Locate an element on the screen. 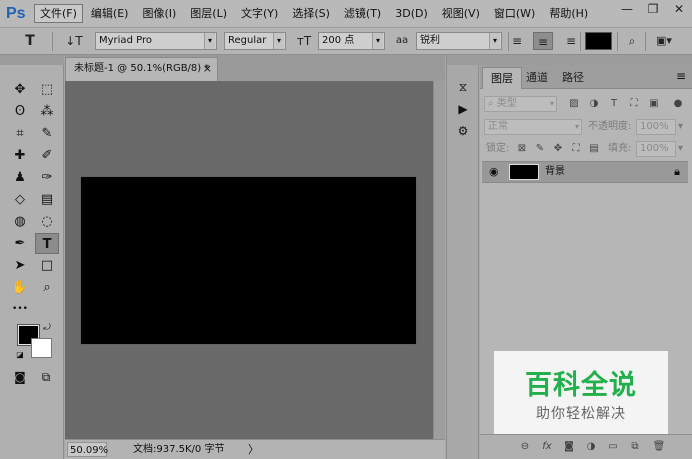  close-tab-icon: × is located at coordinates (207, 69).